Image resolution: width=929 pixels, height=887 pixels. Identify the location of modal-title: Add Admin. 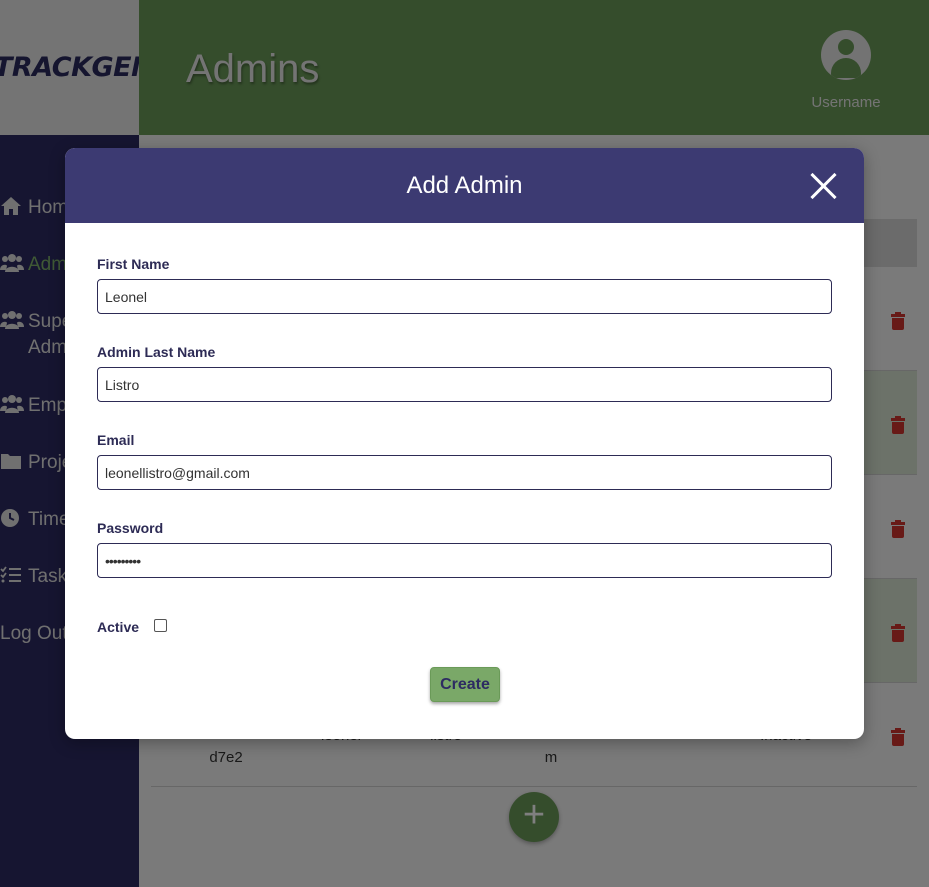
(464, 185).